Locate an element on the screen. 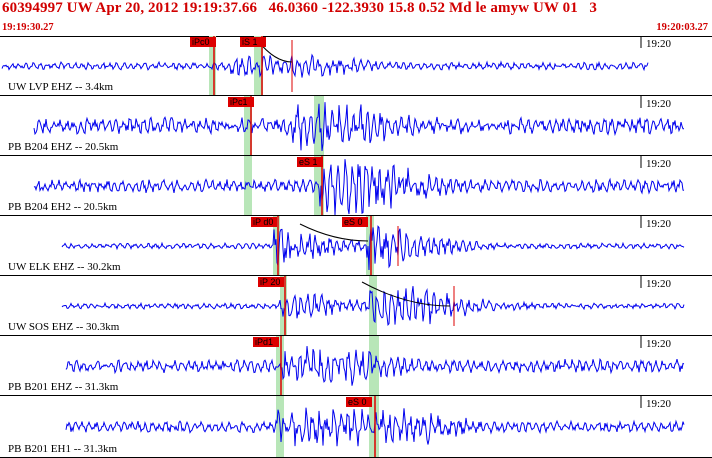 The height and width of the screenshot is (458, 712). start-time-label: 19:19:30.27 is located at coordinates (28, 27).